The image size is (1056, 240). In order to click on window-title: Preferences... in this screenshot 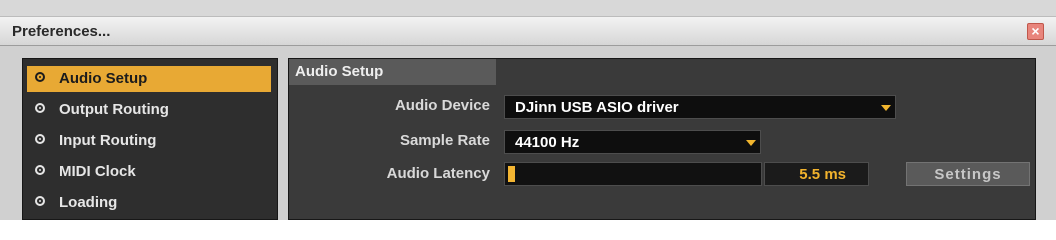, I will do `click(61, 31)`.